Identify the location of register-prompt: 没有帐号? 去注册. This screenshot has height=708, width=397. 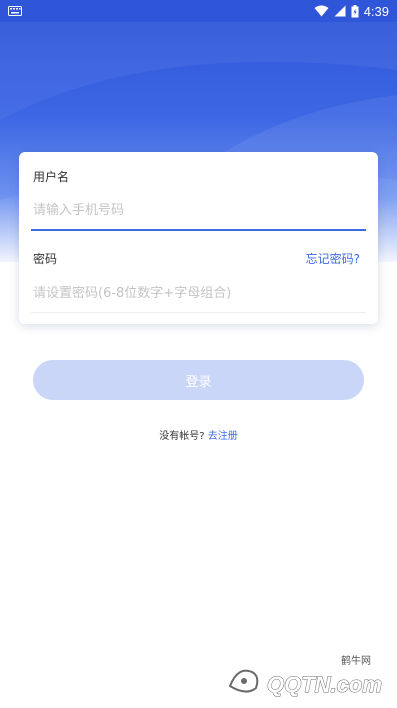
(198, 434).